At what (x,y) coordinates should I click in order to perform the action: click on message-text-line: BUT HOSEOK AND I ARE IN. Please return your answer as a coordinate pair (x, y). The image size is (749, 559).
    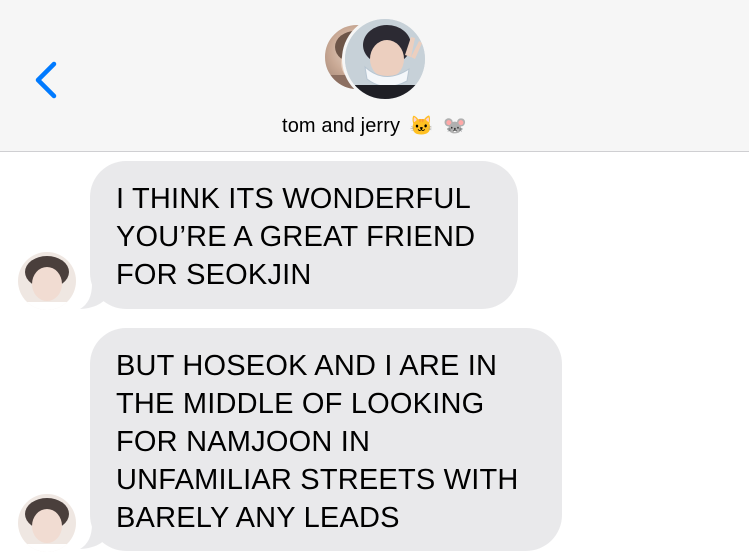
    Looking at the image, I should click on (307, 366).